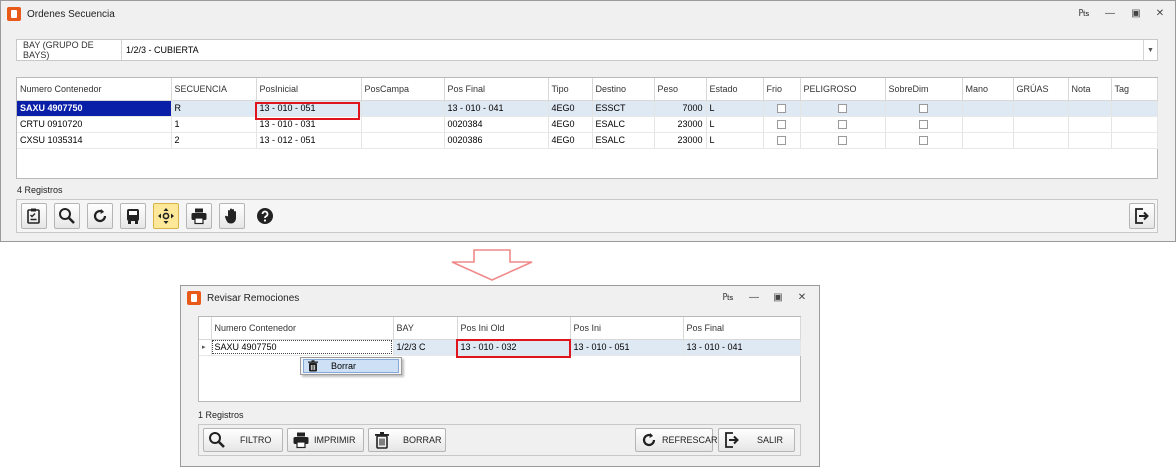  I want to click on cell-contenedor: CRTU 0910720, so click(94, 124).